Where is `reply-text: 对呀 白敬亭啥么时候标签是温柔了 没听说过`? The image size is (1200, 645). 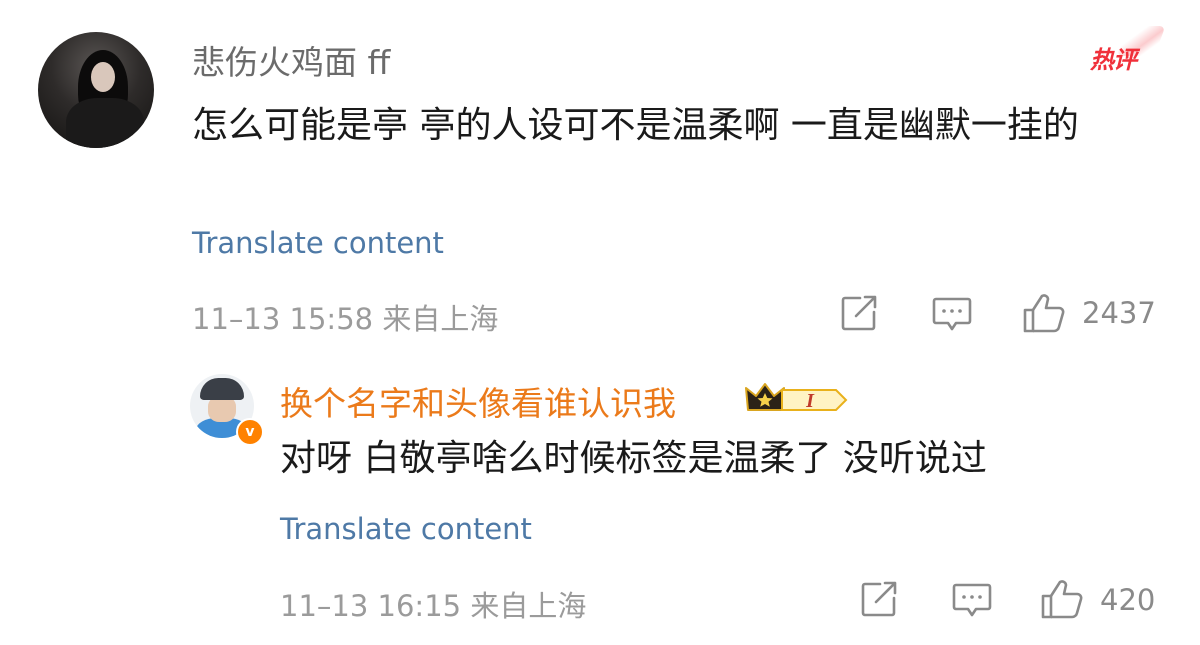
reply-text: 对呀 白敬亭啥么时候标签是温柔了 没听说过 is located at coordinates (633, 458).